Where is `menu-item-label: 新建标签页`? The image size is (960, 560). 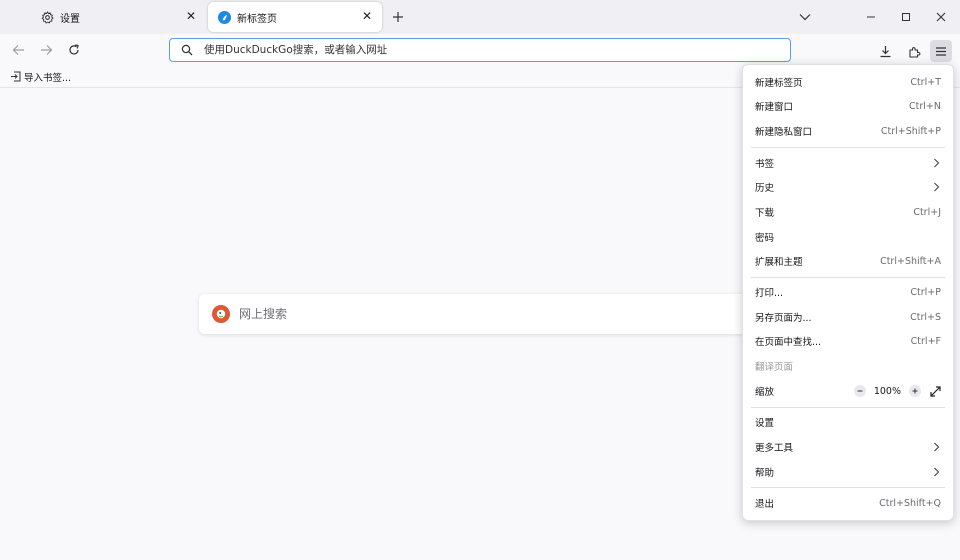
menu-item-label: 新建标签页 is located at coordinates (779, 83).